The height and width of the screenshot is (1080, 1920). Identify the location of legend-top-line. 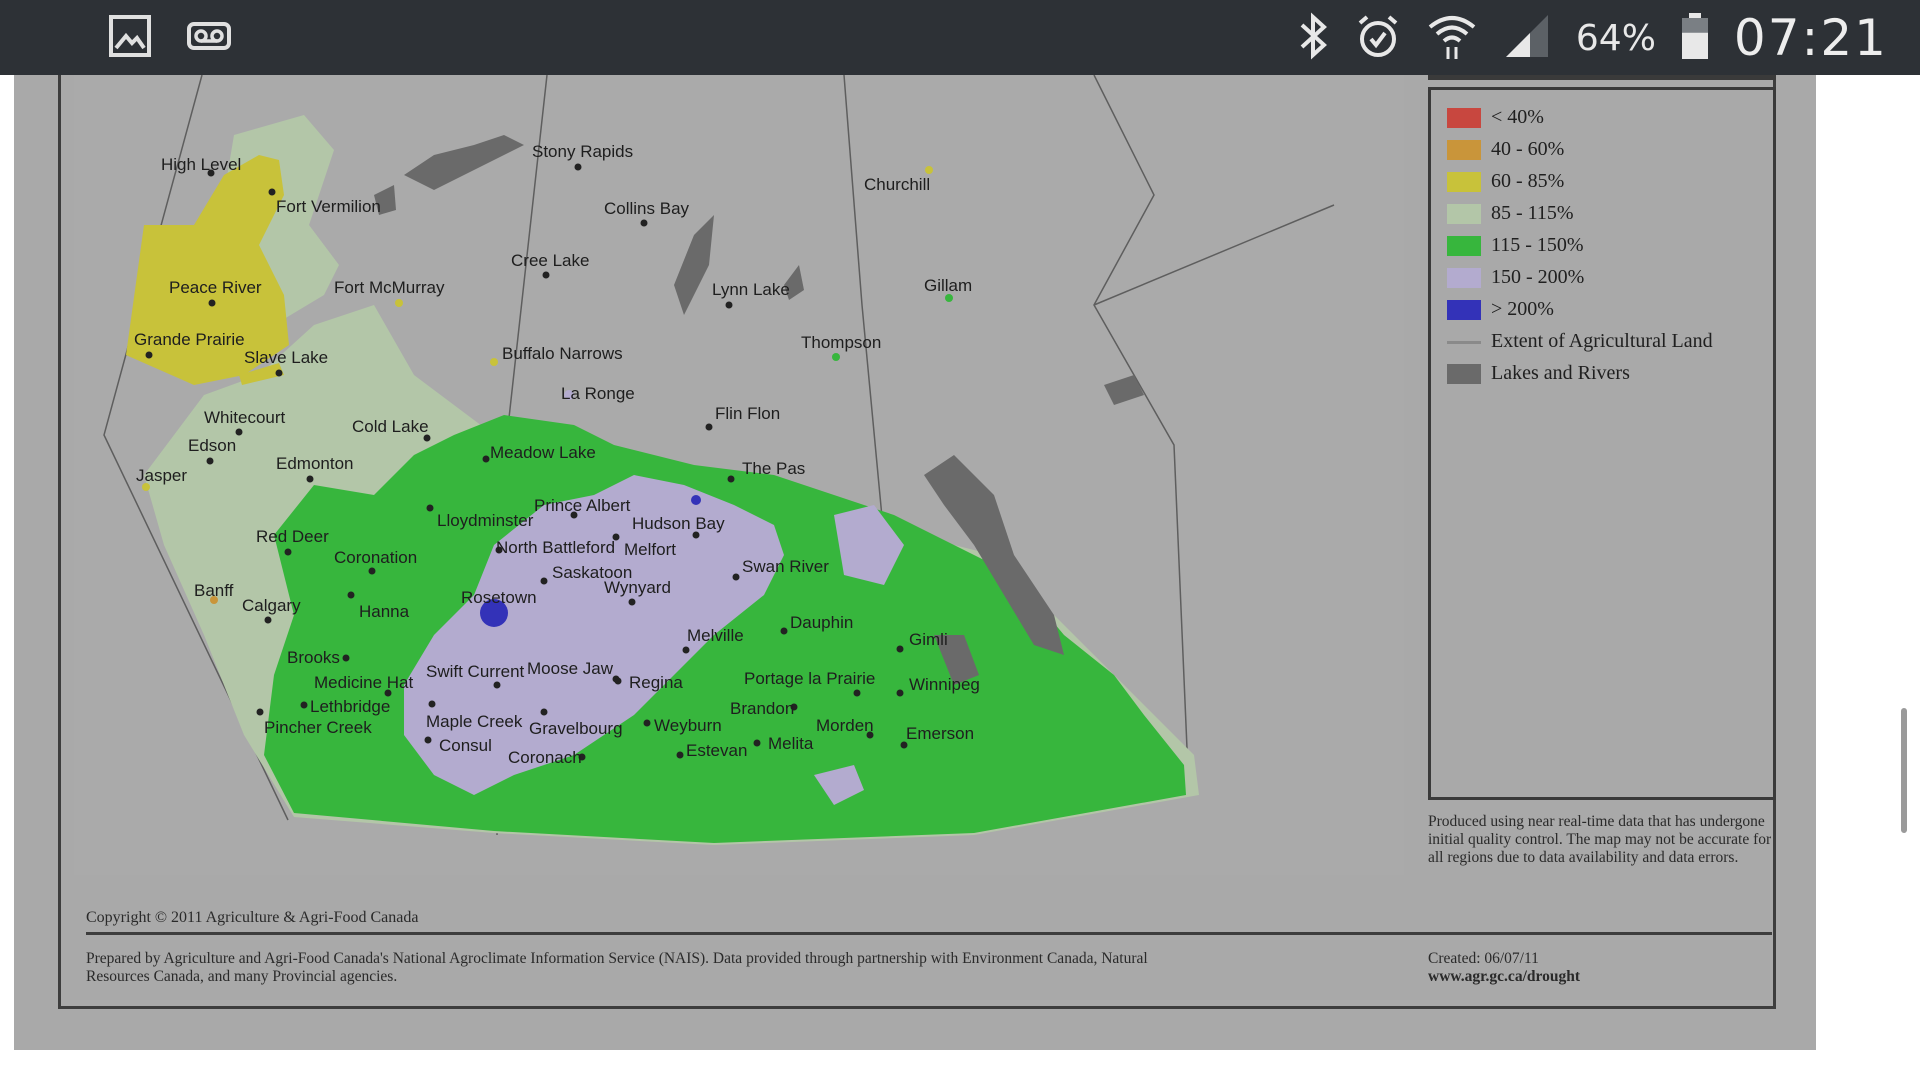
(1602, 77).